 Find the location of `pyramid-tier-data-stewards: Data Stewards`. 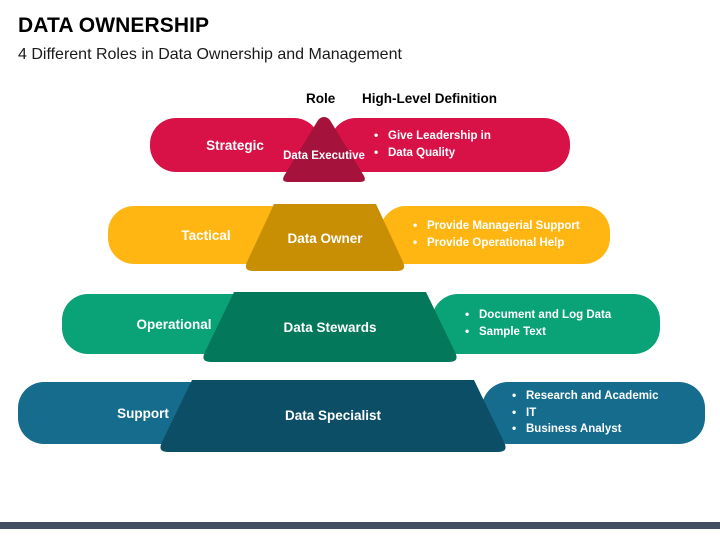

pyramid-tier-data-stewards: Data Stewards is located at coordinates (330, 328).